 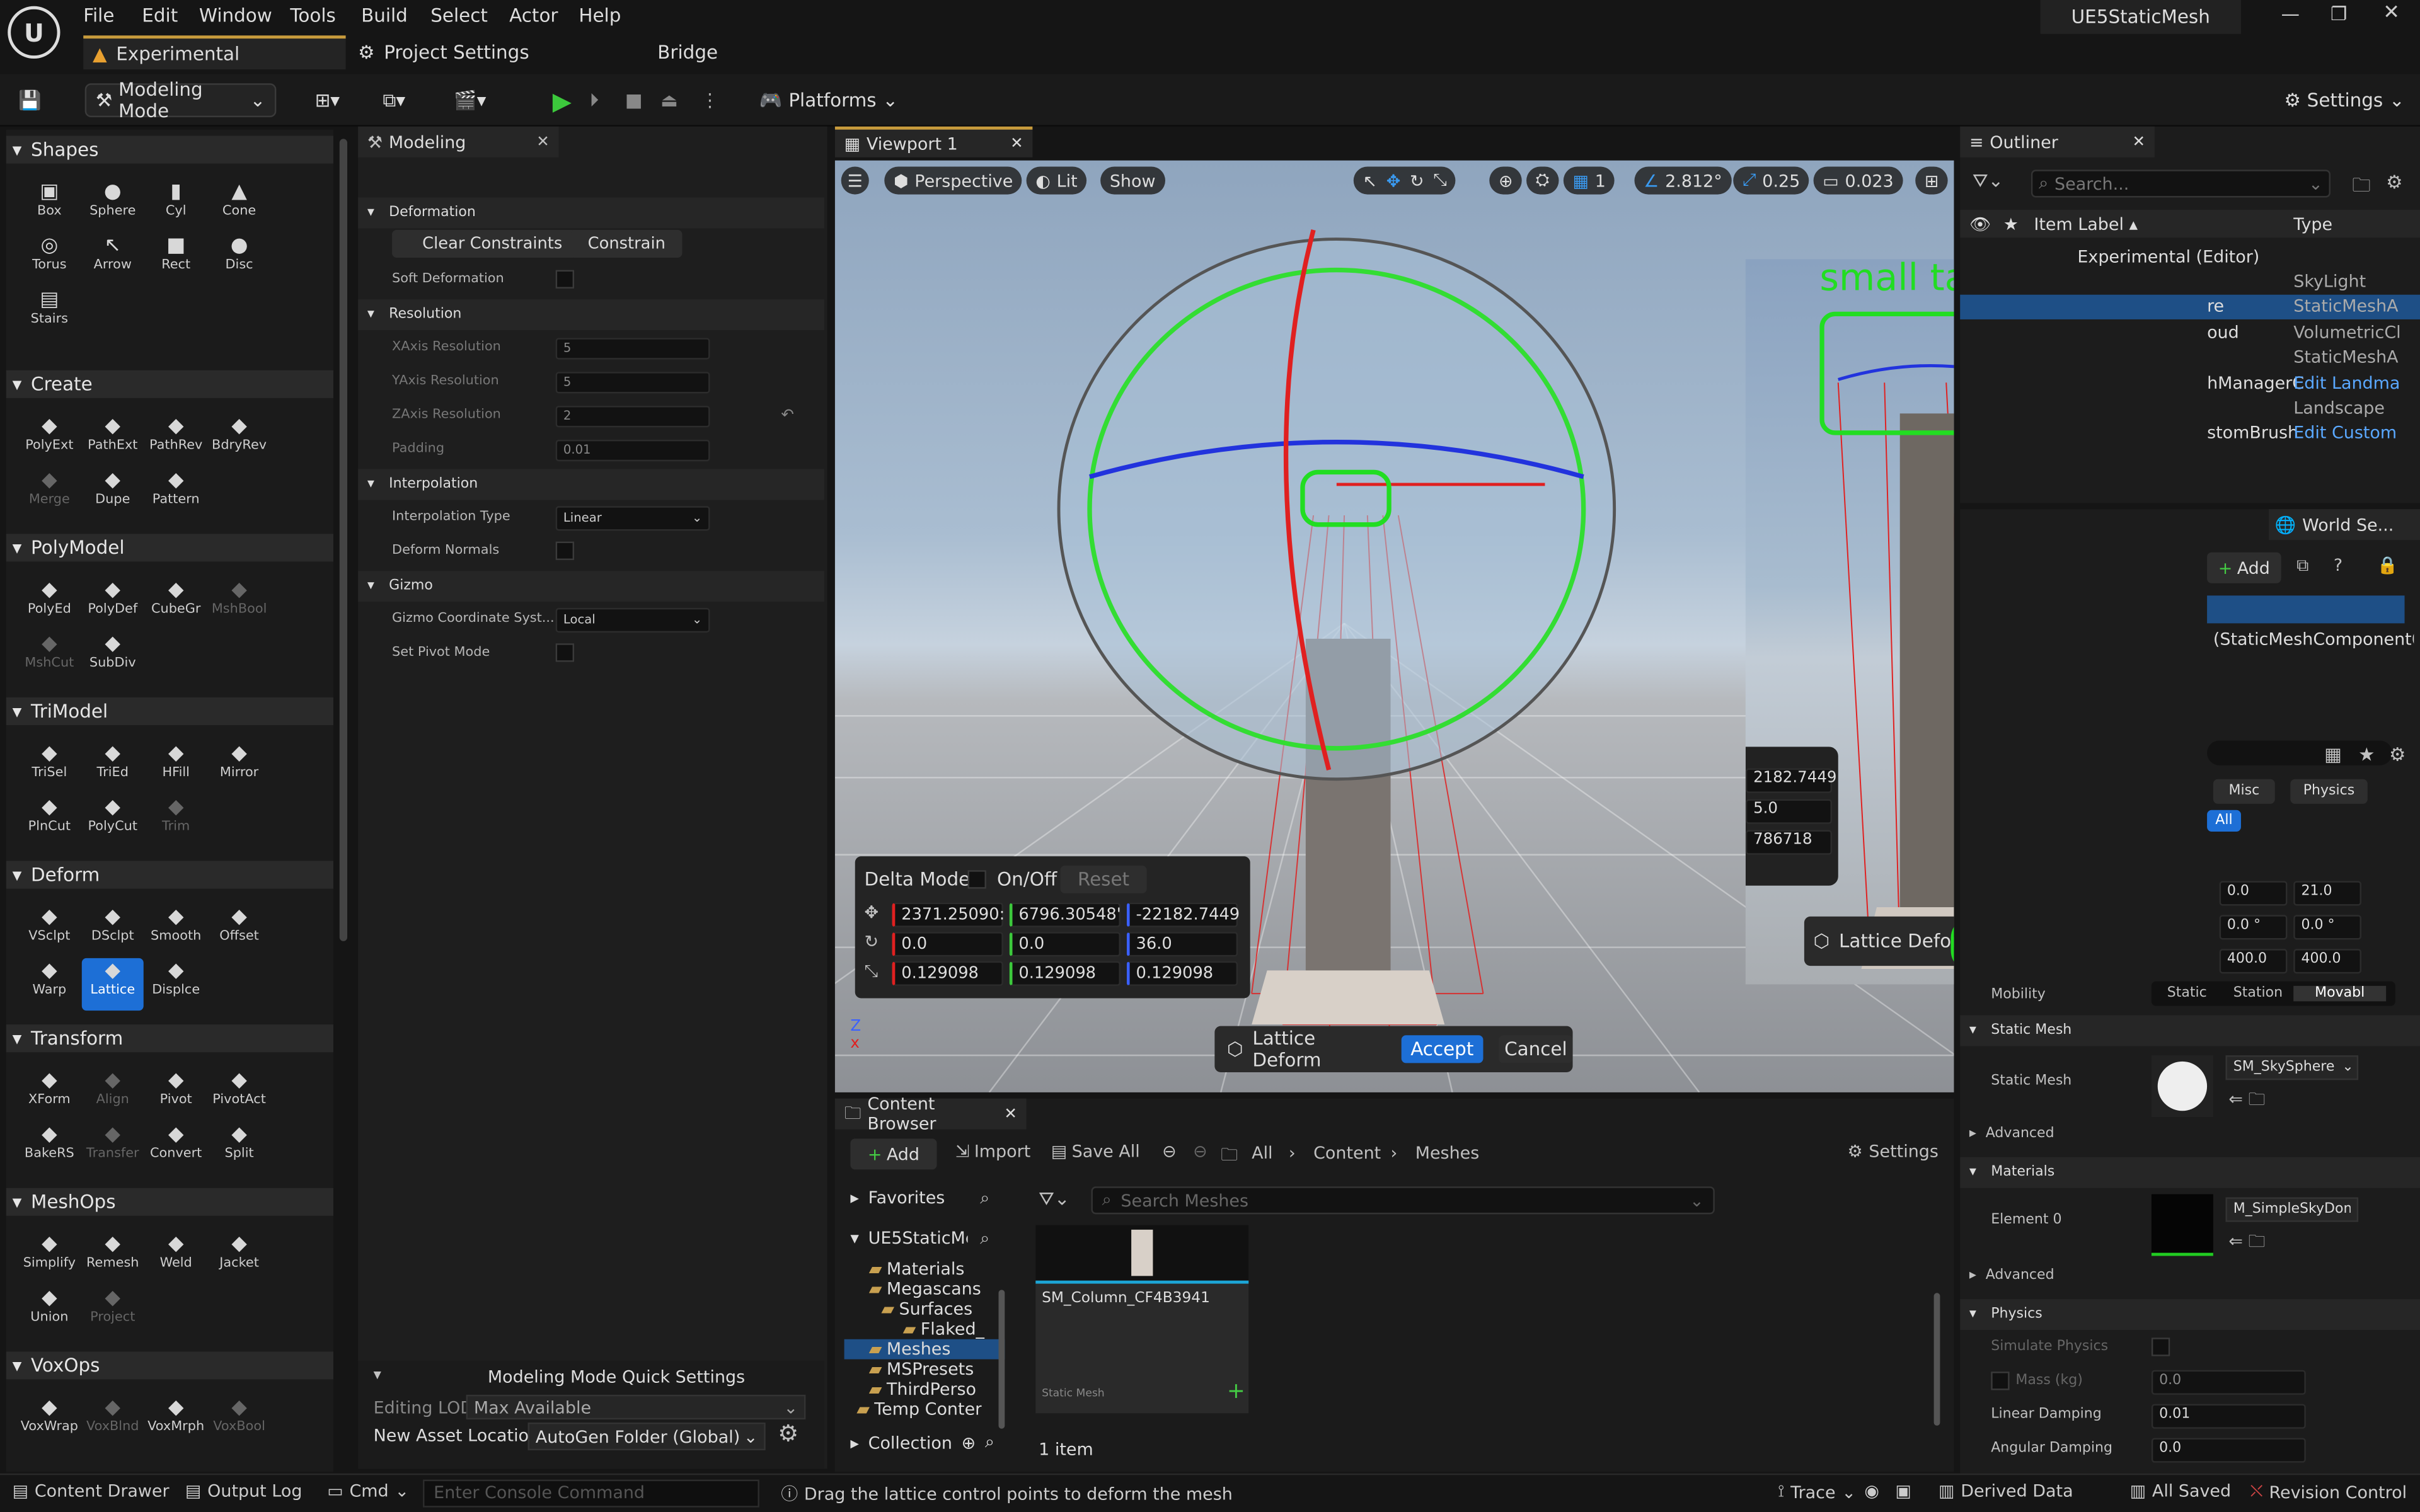 I want to click on asset-tile: SM_Column_CF4B3941 Static Mesh +, so click(x=1142, y=1319).